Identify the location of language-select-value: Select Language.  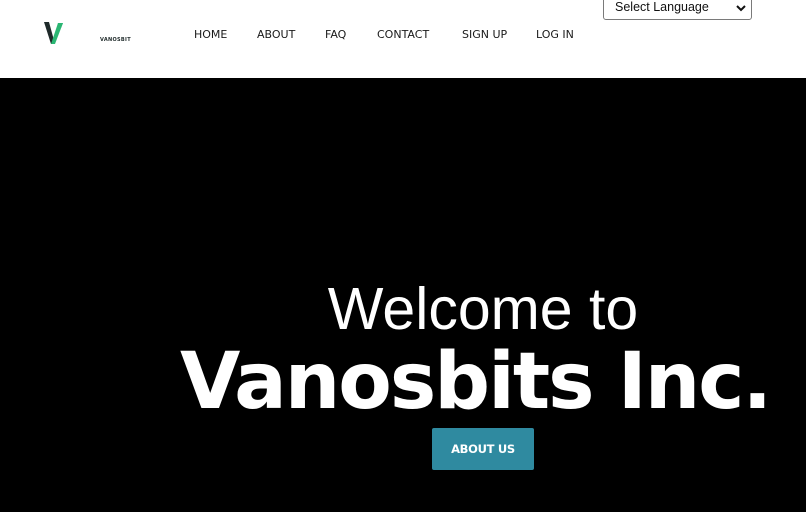
(662, 7).